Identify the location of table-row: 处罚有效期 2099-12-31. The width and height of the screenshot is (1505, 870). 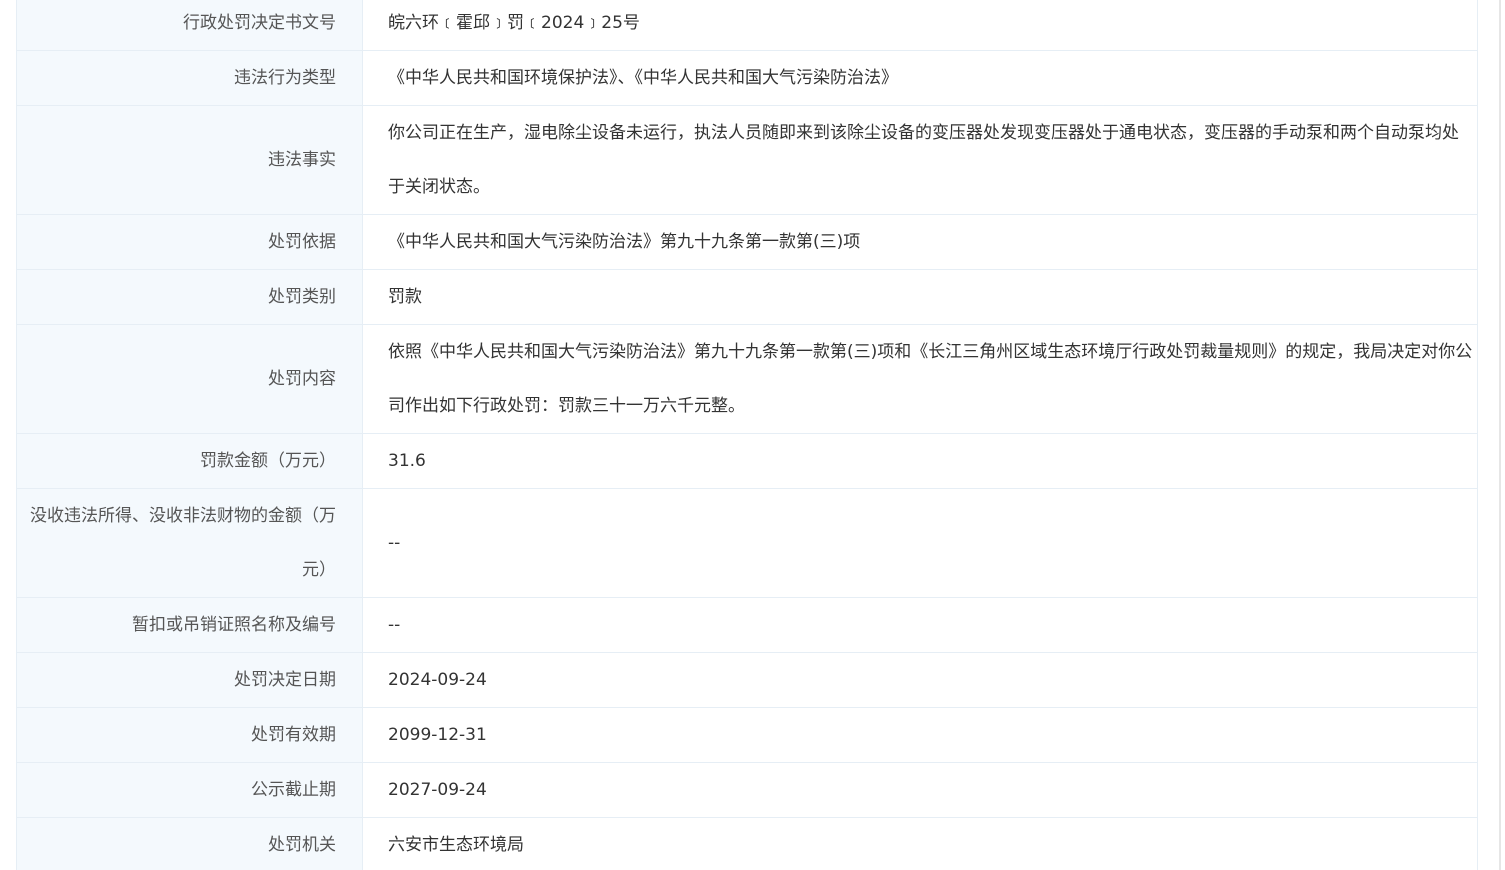
(747, 735).